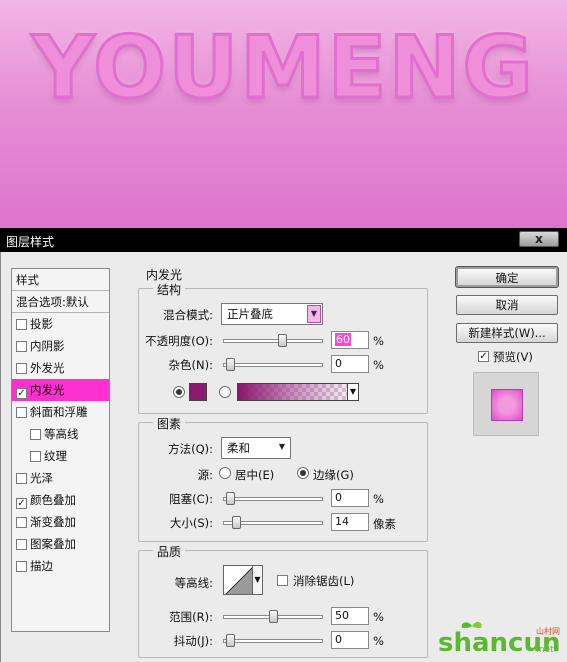  I want to click on glow-gradient-picker: ▼, so click(298, 392).